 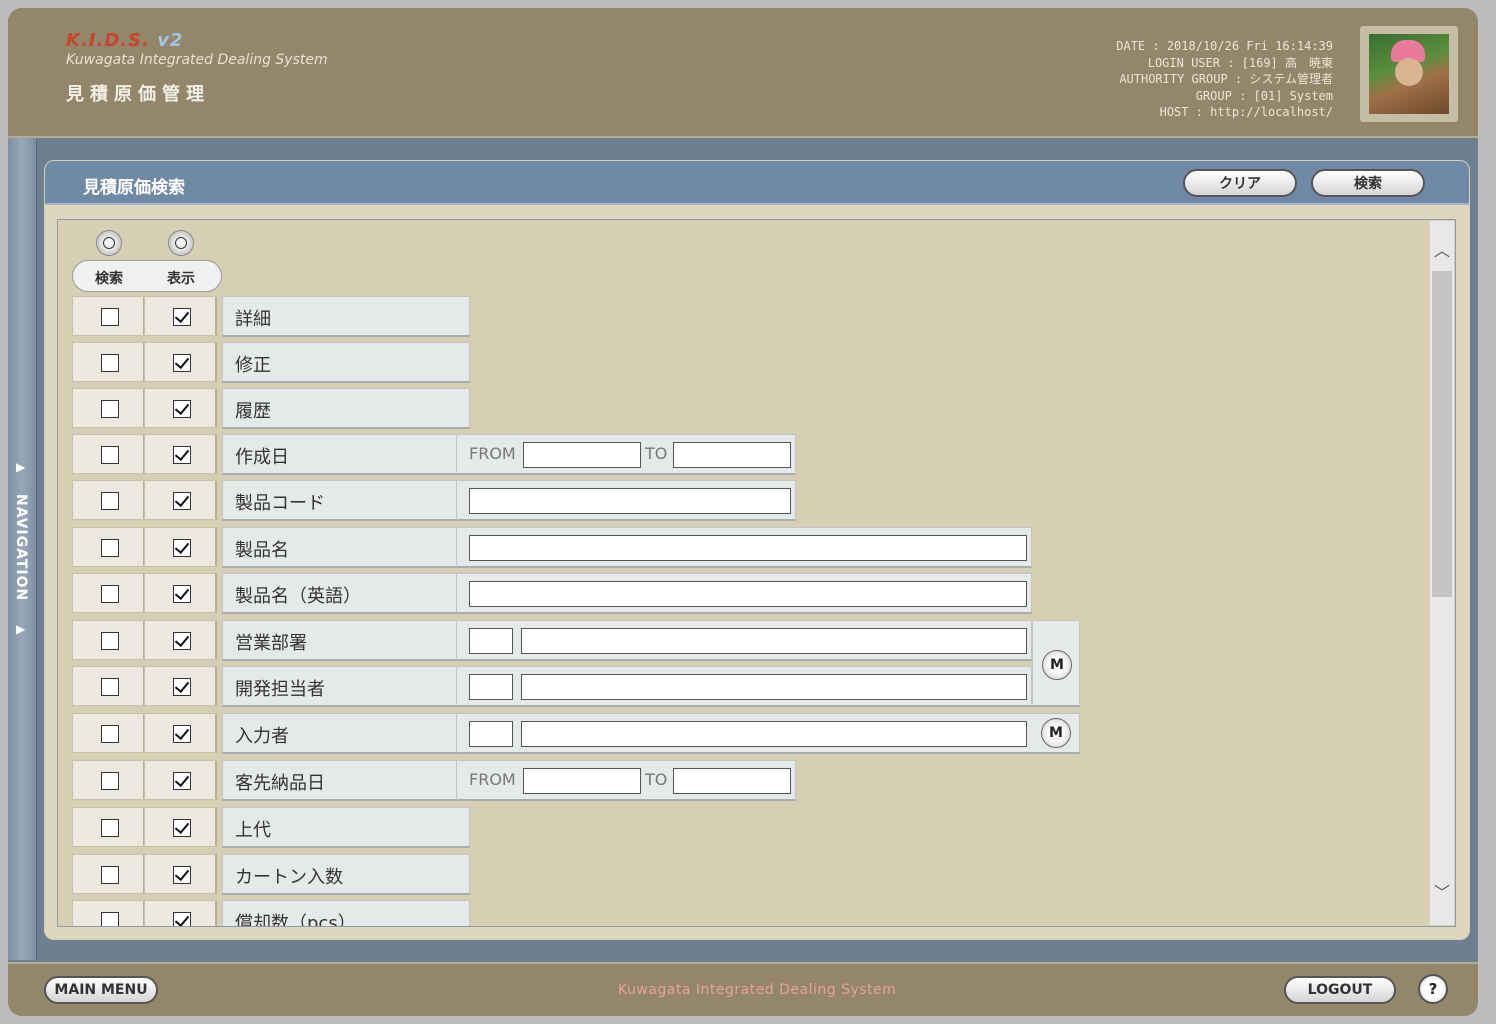 What do you see at coordinates (346, 780) in the screenshot?
I see `field-label: 客先納品日` at bounding box center [346, 780].